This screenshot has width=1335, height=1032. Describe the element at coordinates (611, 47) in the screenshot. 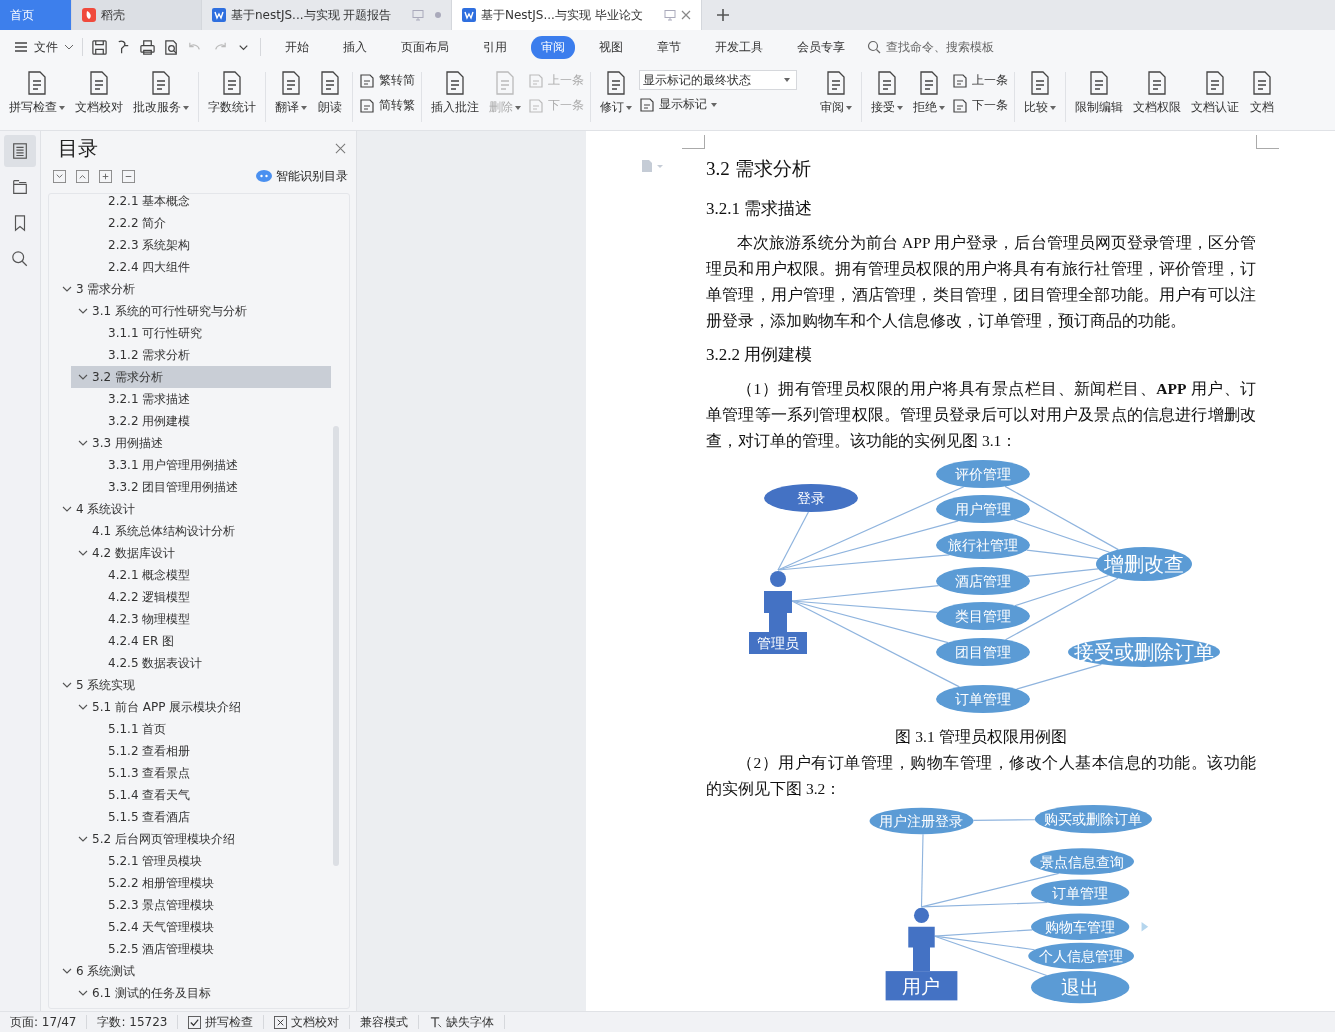

I see `ribbon-tab: 视图` at that location.